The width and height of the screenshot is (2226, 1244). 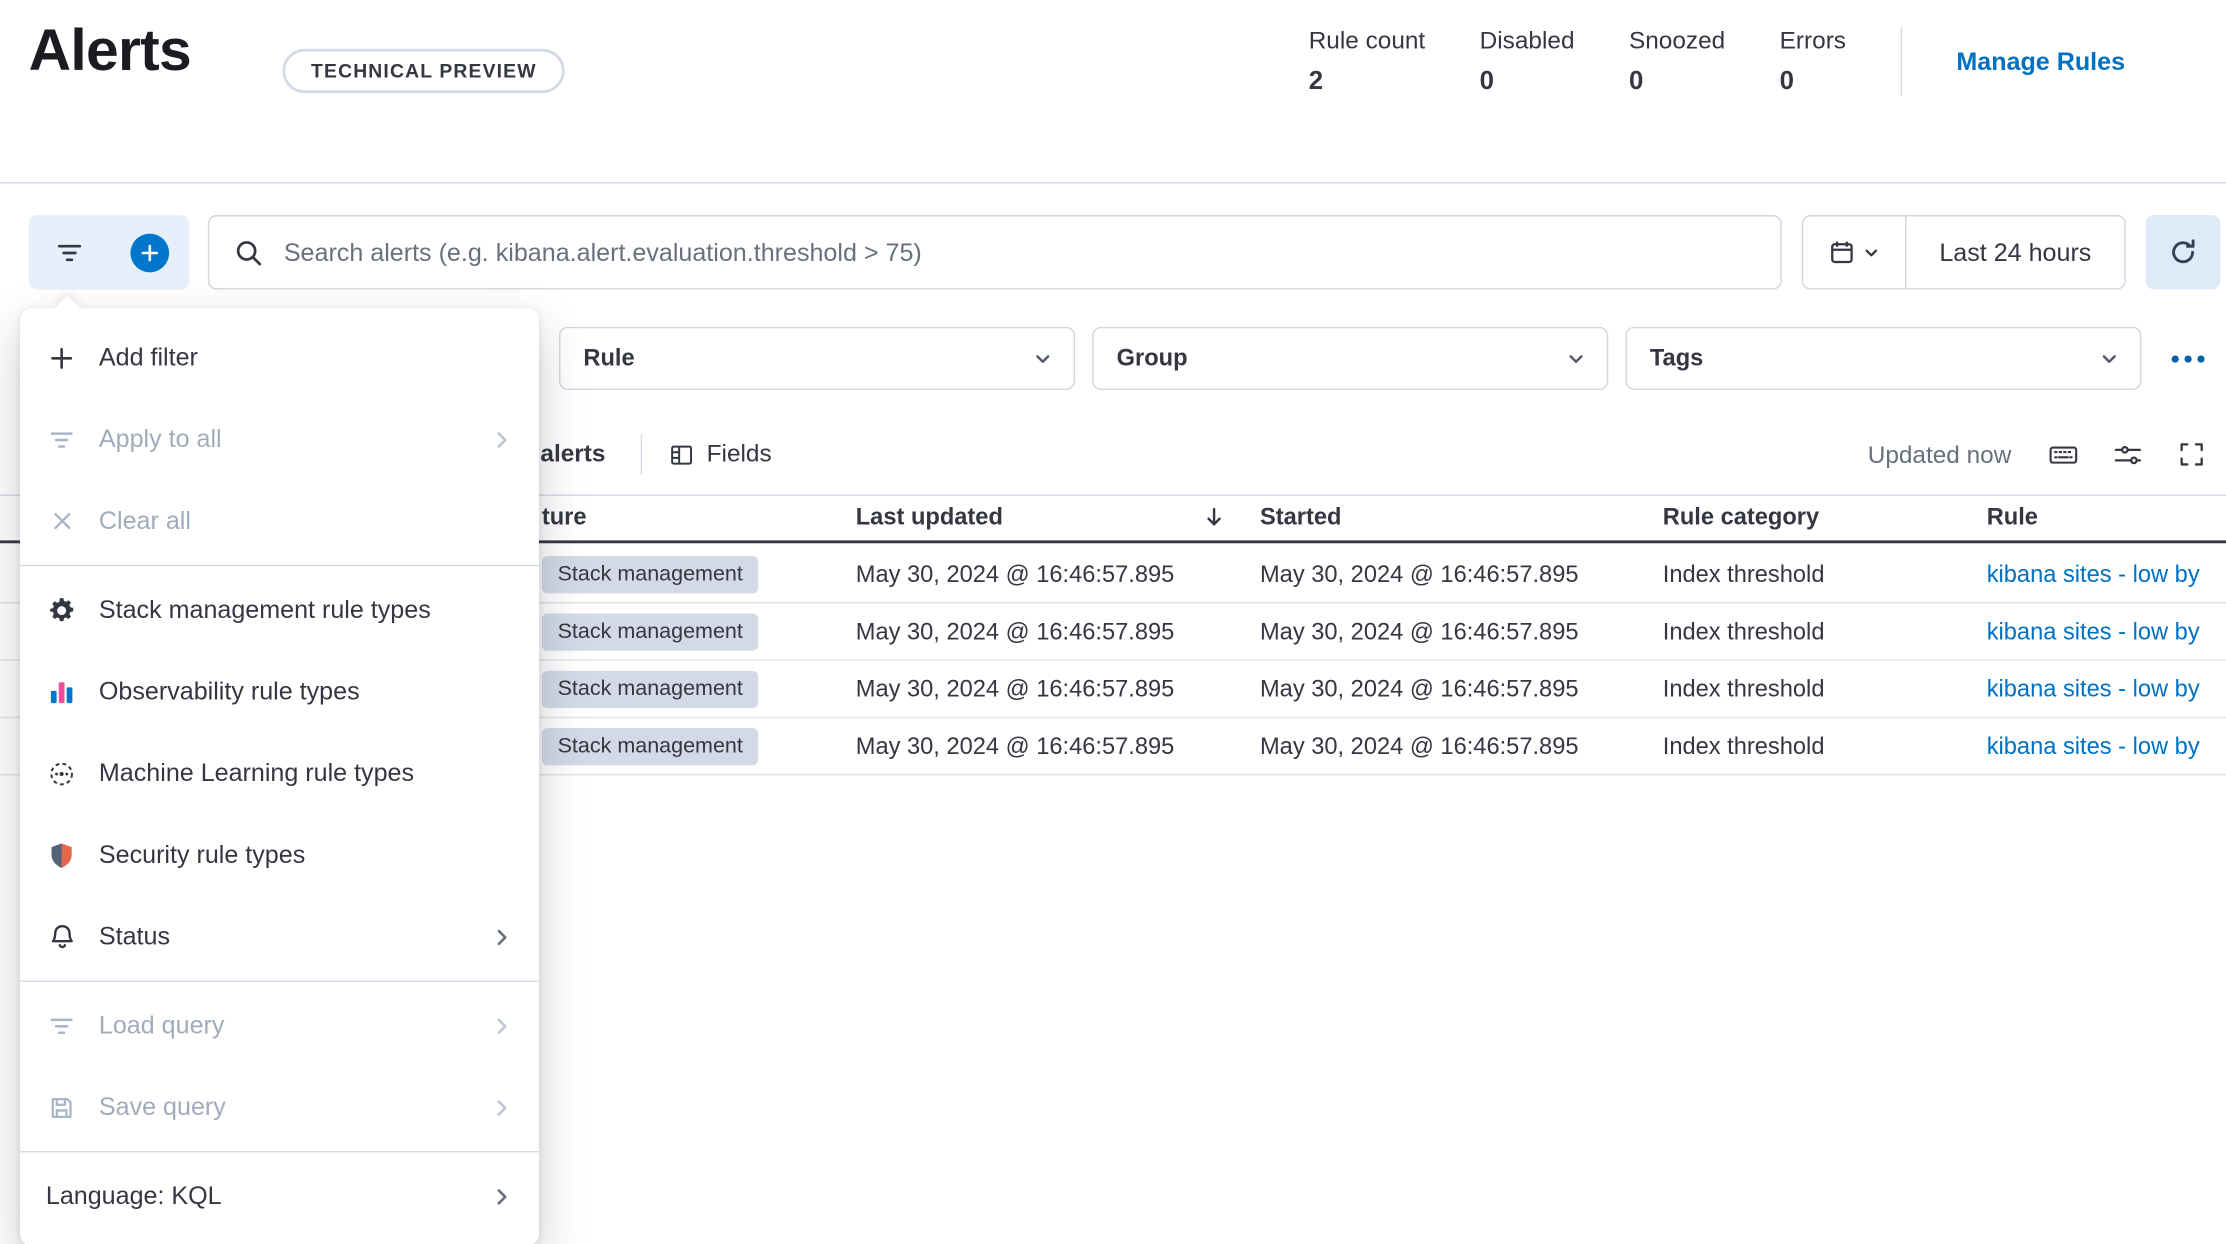 I want to click on group-filter-select: Group, so click(x=1350, y=358).